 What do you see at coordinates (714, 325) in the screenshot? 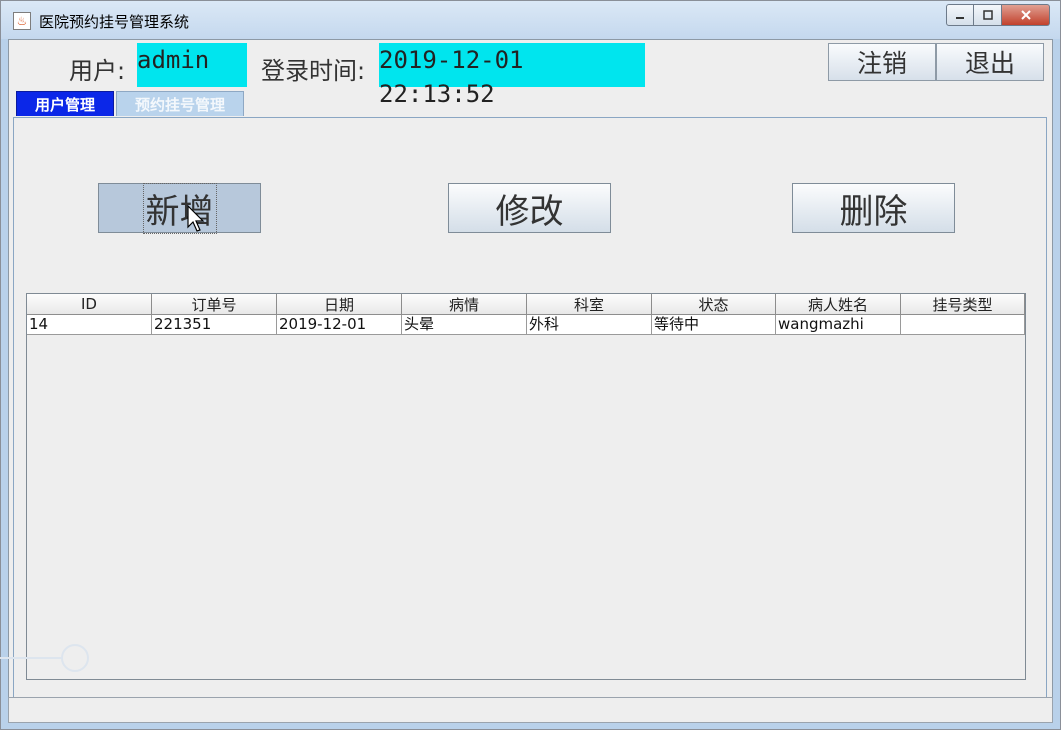
I see `cell-status: 等待中` at bounding box center [714, 325].